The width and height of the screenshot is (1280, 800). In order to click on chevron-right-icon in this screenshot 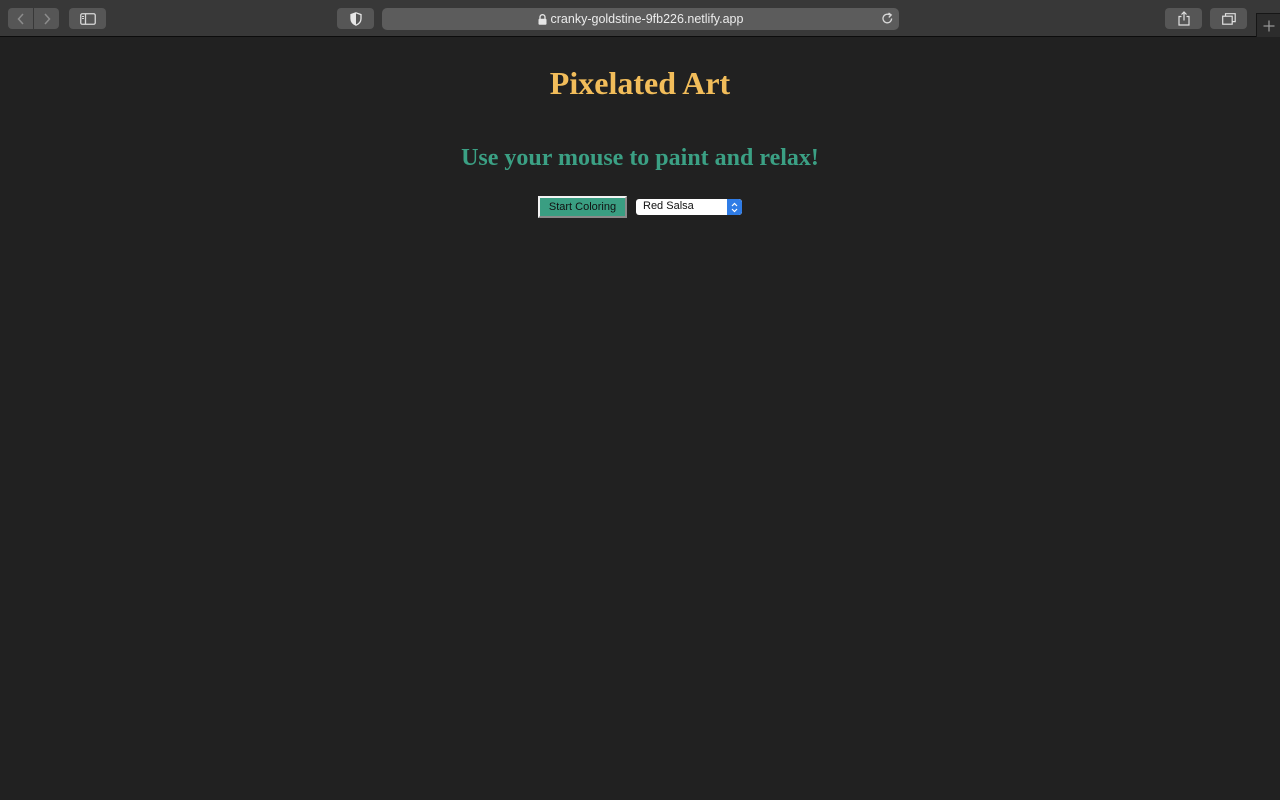, I will do `click(47, 18)`.